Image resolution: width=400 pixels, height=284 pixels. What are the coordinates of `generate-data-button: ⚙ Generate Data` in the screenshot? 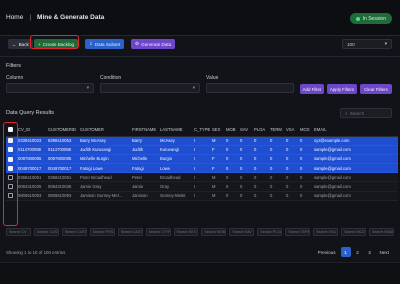 It's located at (153, 44).